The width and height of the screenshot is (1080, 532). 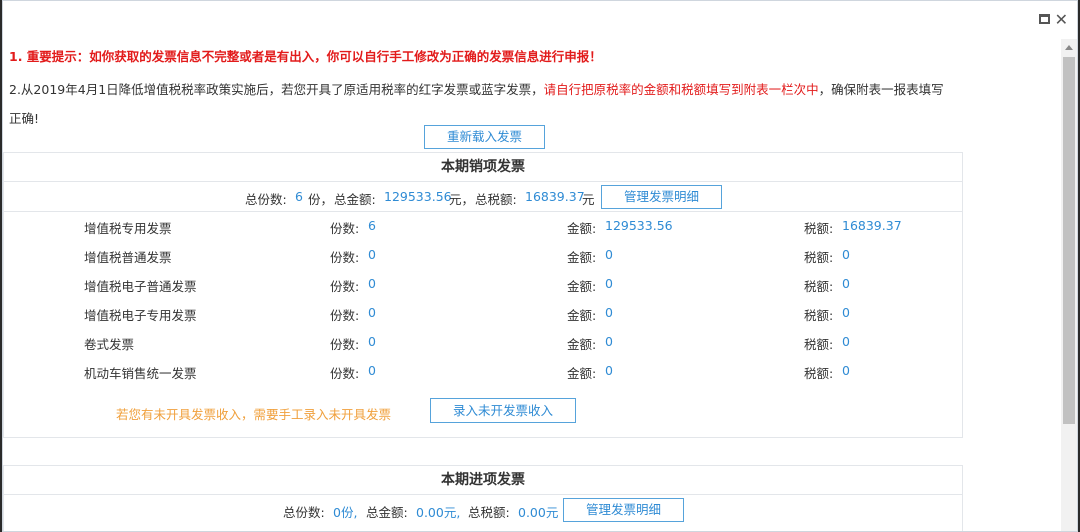 What do you see at coordinates (254, 414) in the screenshot?
I see `unissued-income-hint: 若您有未开具发票收入，需要手工录入未开具发票` at bounding box center [254, 414].